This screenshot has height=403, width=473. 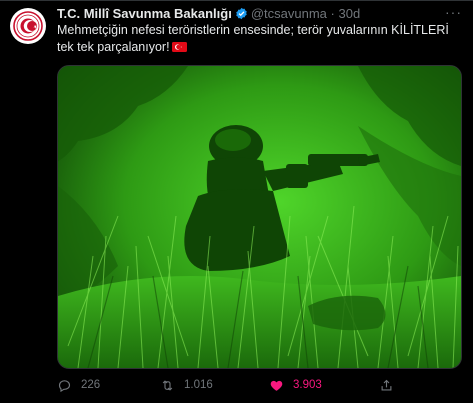 I want to click on share-icon, so click(x=386, y=384).